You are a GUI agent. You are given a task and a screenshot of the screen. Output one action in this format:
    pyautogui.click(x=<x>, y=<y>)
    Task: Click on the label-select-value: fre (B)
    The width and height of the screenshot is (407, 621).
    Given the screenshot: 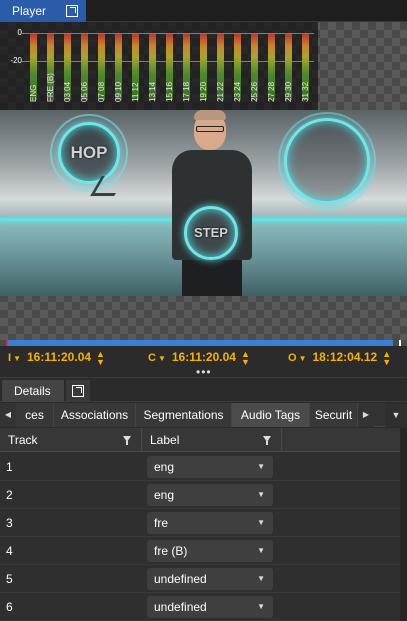 What is the action you would take?
    pyautogui.click(x=171, y=551)
    